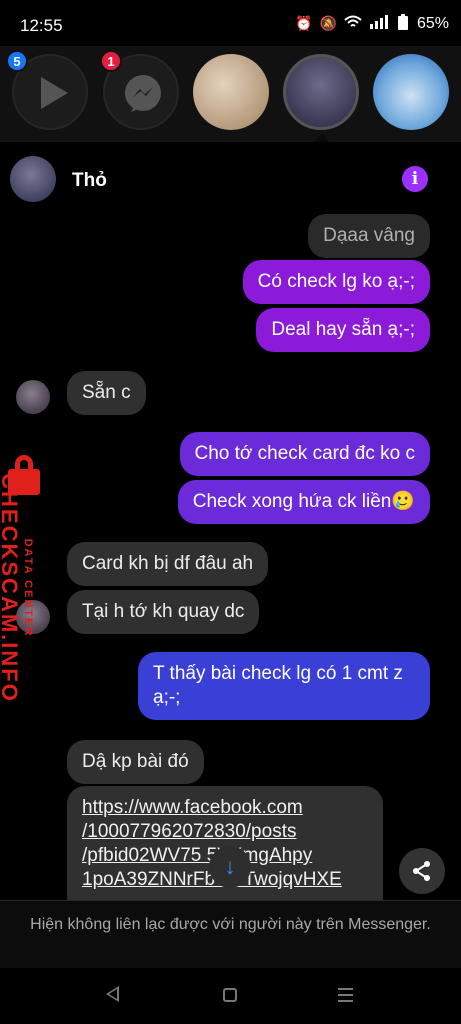  Describe the element at coordinates (33, 397) in the screenshot. I see `contact-mini-avatar` at that location.